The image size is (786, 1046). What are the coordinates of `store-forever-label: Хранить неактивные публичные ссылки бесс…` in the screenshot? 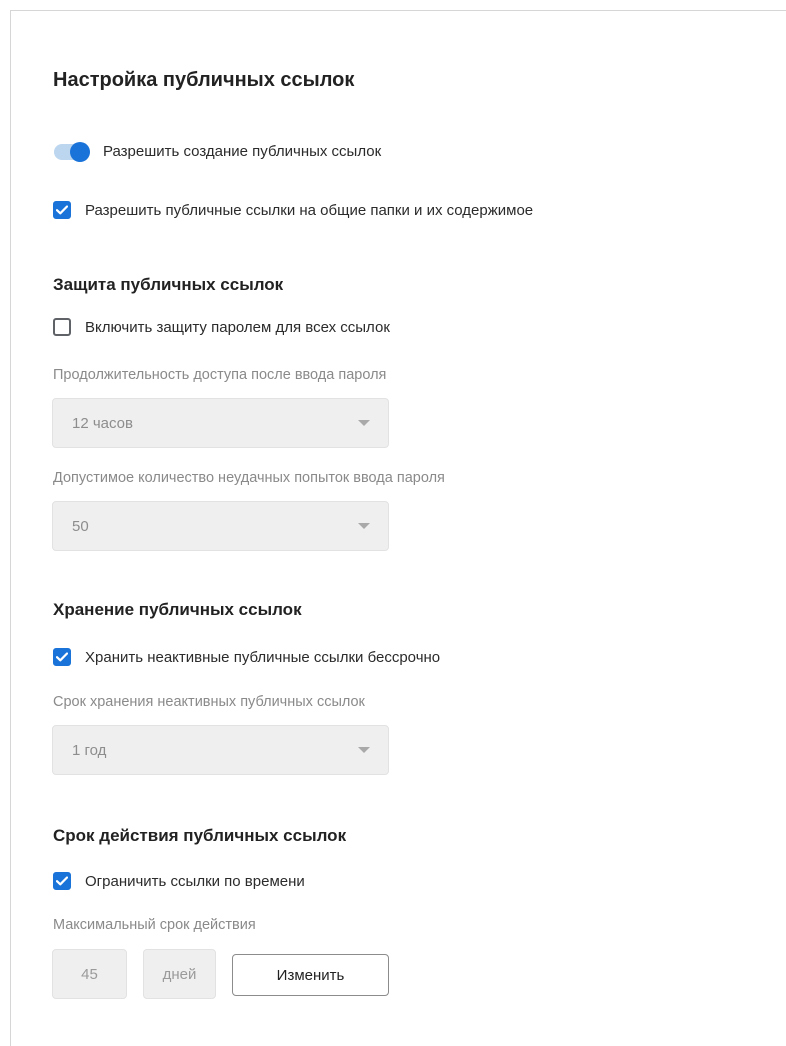 It's located at (263, 657).